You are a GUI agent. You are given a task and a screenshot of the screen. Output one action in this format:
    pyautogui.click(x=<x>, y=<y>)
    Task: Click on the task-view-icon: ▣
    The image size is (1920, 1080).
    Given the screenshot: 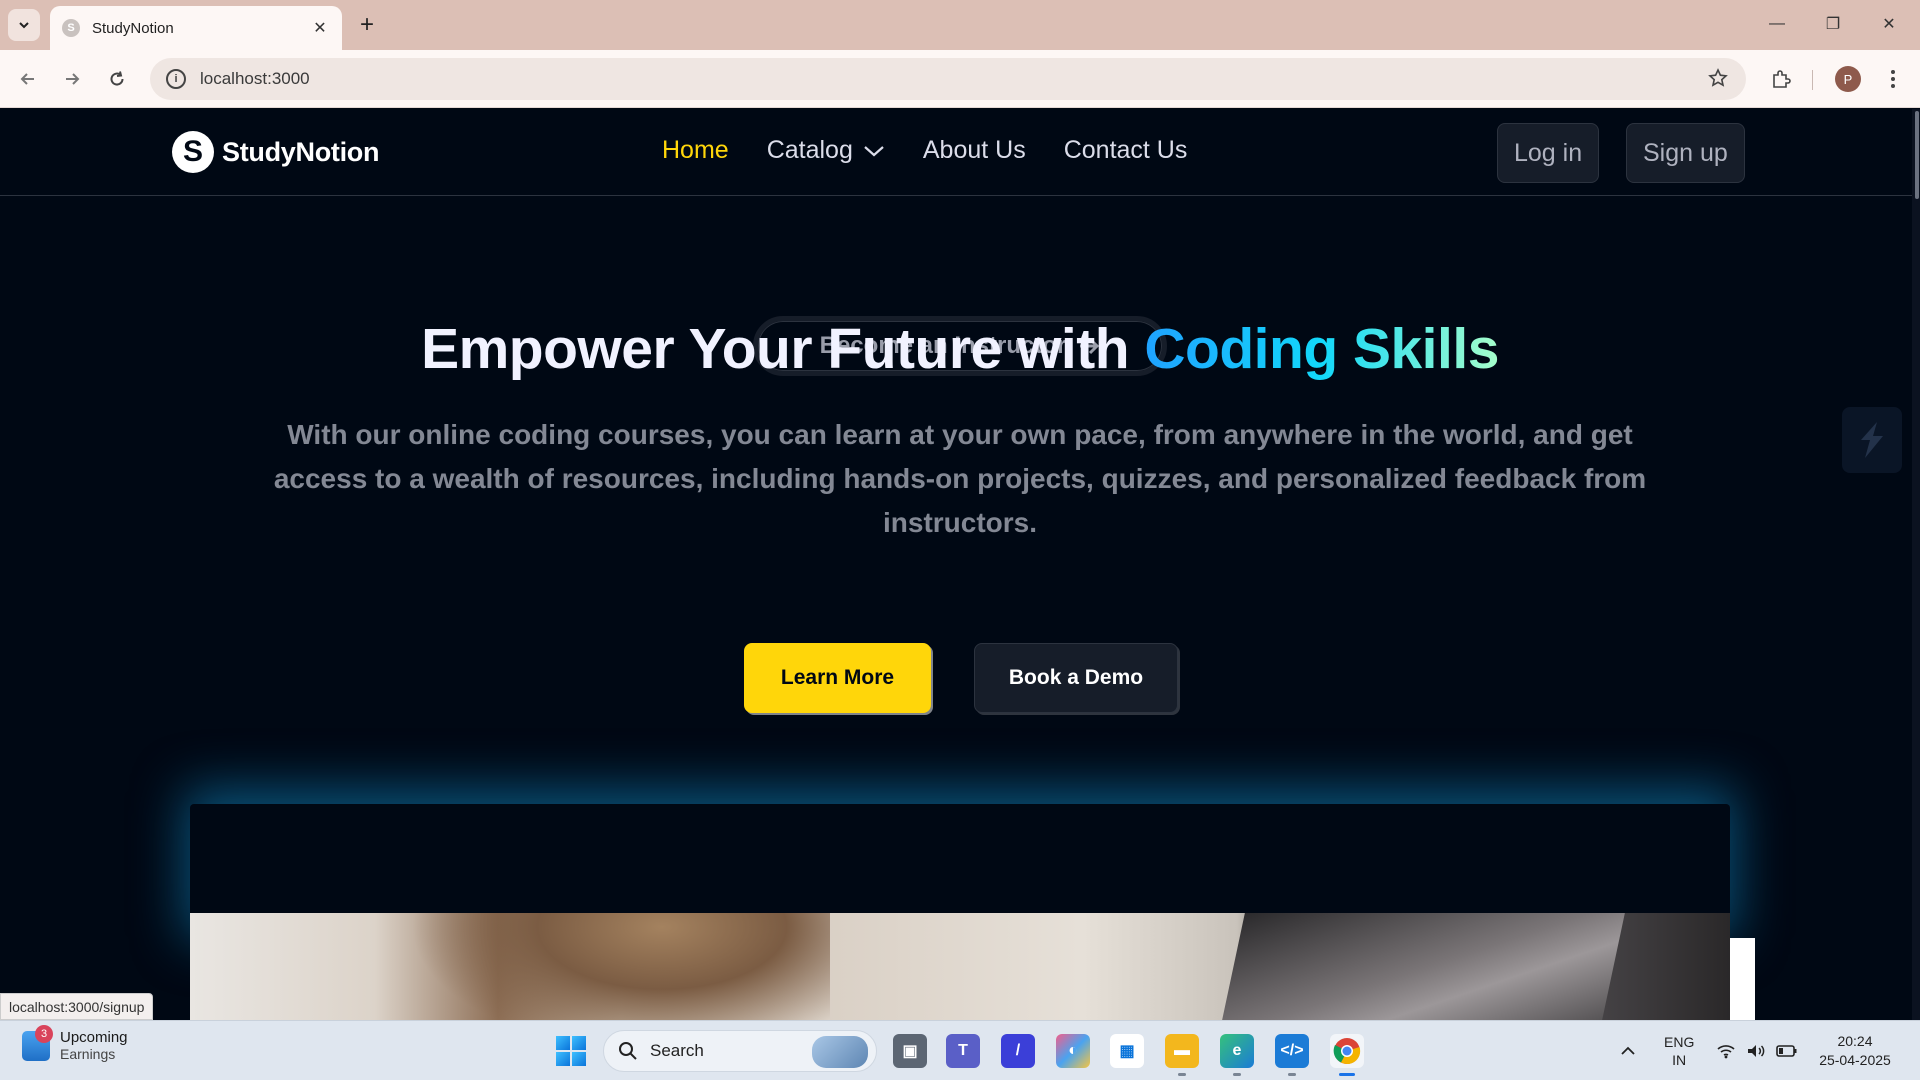 What is the action you would take?
    pyautogui.click(x=910, y=1051)
    